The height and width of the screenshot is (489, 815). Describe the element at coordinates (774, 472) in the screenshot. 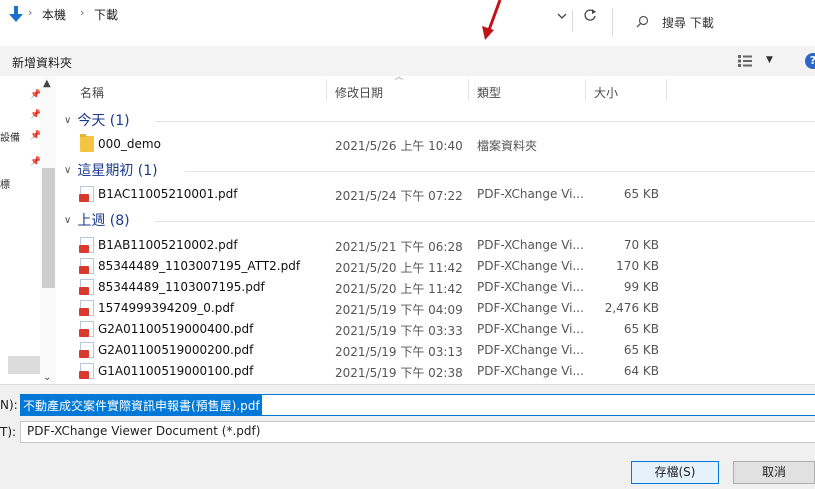

I see `cancel-button: 取消` at that location.